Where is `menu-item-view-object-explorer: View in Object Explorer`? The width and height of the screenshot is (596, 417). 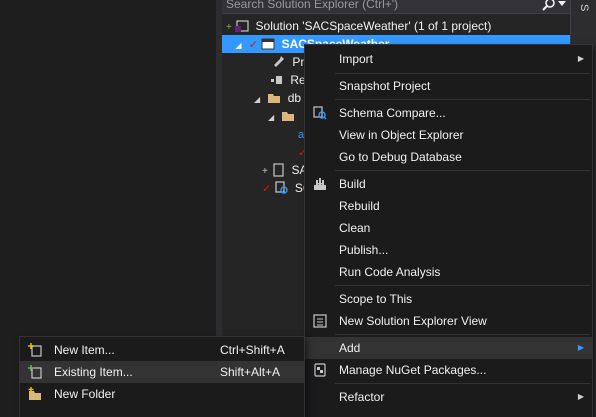 menu-item-view-object-explorer: View in Object Explorer is located at coordinates (448, 135).